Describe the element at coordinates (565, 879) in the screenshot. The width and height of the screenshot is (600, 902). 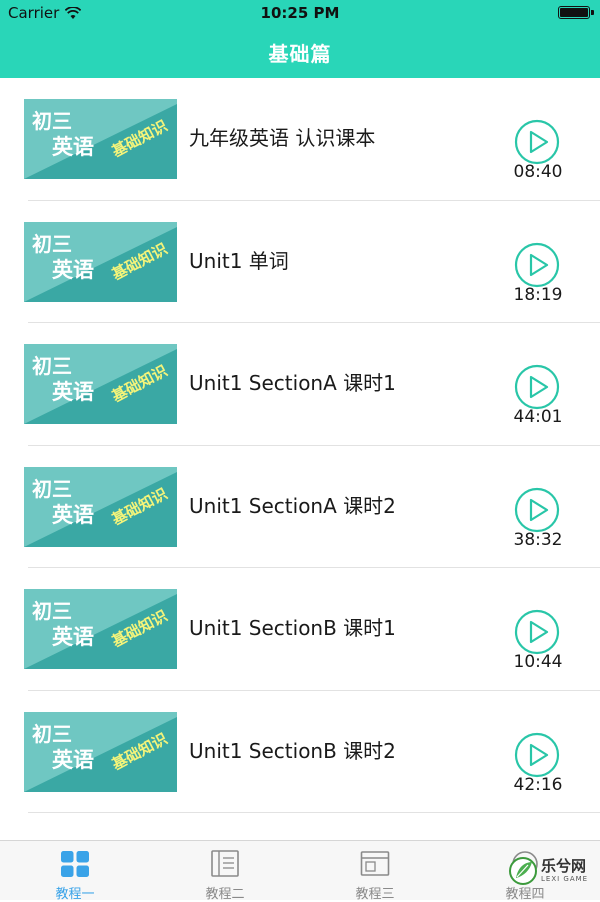
I see `watermark-subtext: LEXI GAME` at that location.